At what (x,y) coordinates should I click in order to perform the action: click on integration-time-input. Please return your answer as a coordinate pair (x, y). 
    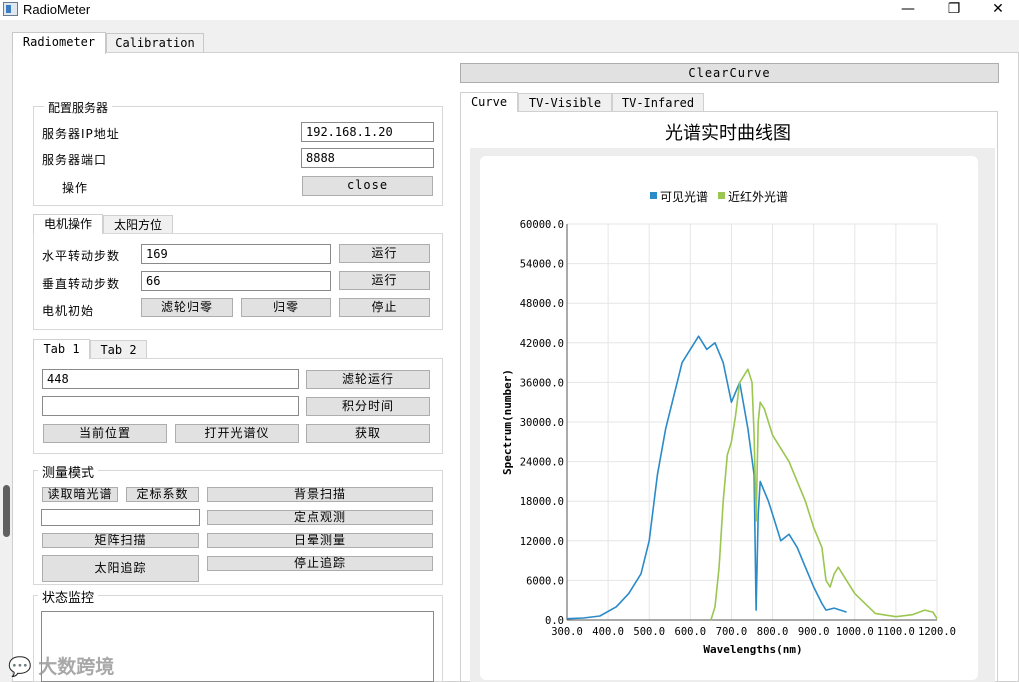
    Looking at the image, I should click on (170, 406).